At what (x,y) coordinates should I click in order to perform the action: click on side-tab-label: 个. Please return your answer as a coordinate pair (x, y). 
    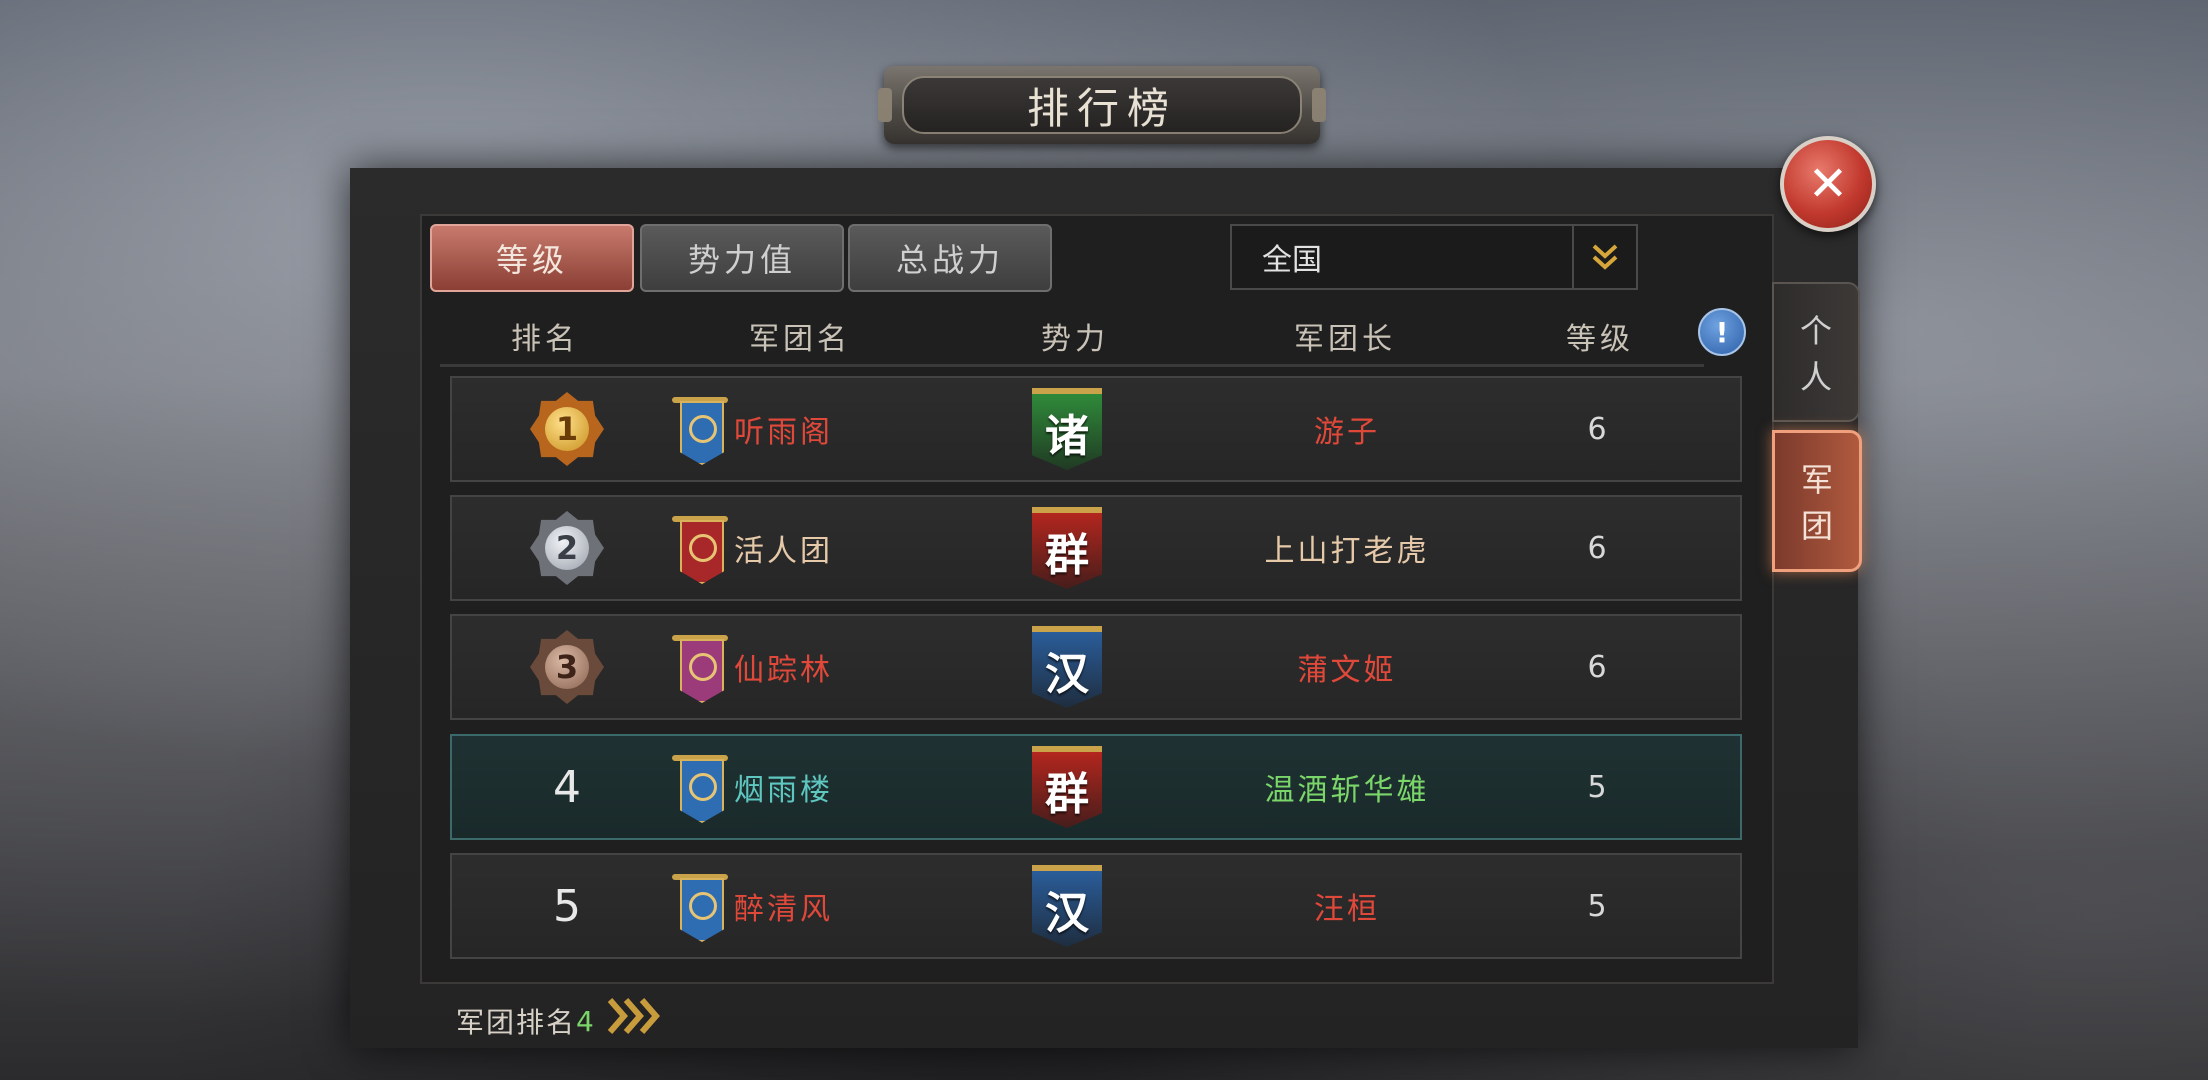
    Looking at the image, I should click on (1815, 331).